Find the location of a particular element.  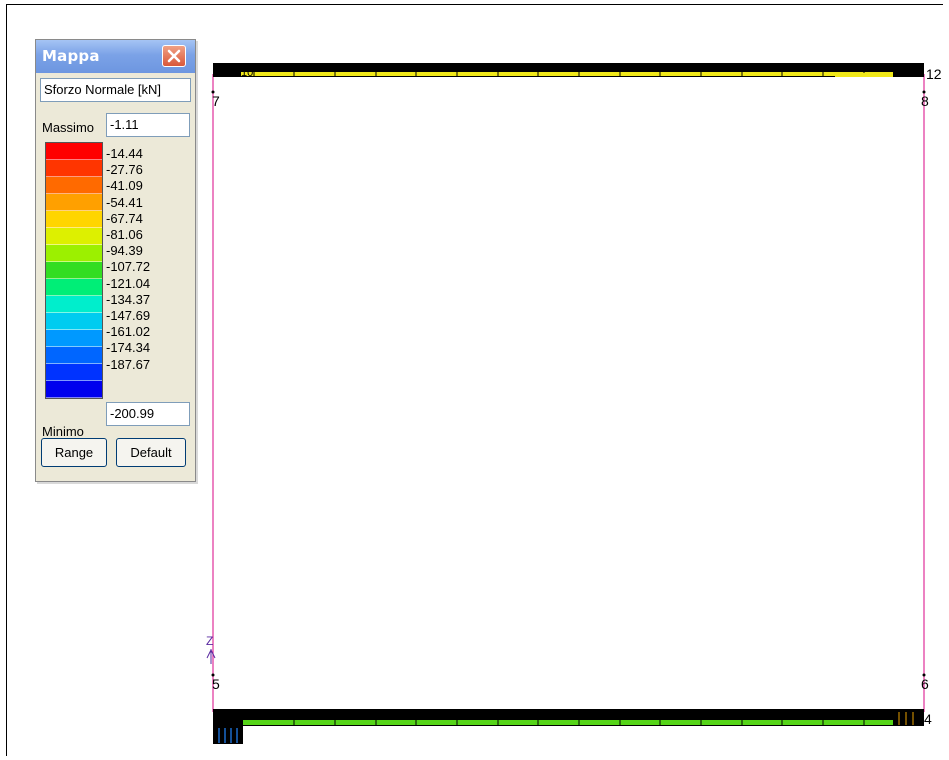

legend-value: -81.06 is located at coordinates (124, 235).